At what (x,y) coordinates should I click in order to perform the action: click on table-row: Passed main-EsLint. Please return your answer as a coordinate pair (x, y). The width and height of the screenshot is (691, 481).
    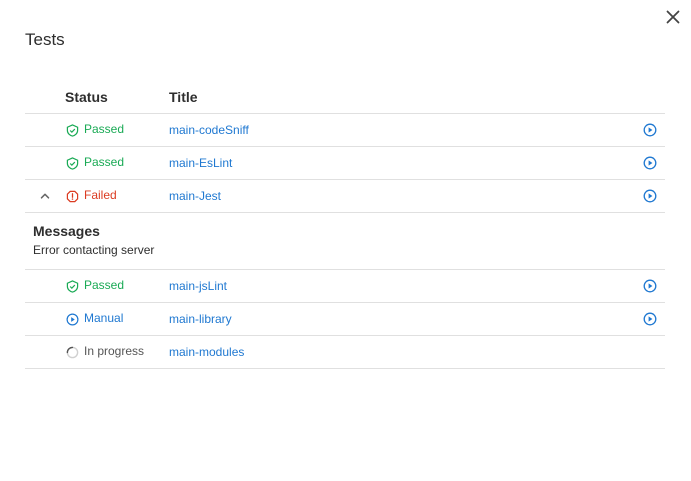
    Looking at the image, I should click on (345, 163).